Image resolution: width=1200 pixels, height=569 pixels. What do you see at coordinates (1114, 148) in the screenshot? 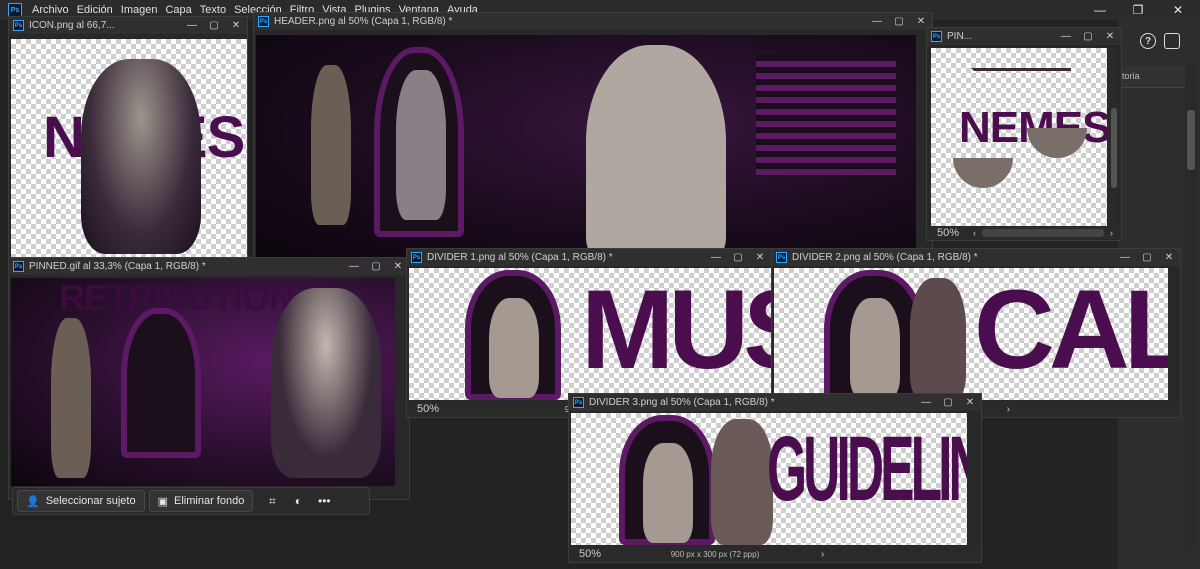
I see `scroll-thumb` at bounding box center [1114, 148].